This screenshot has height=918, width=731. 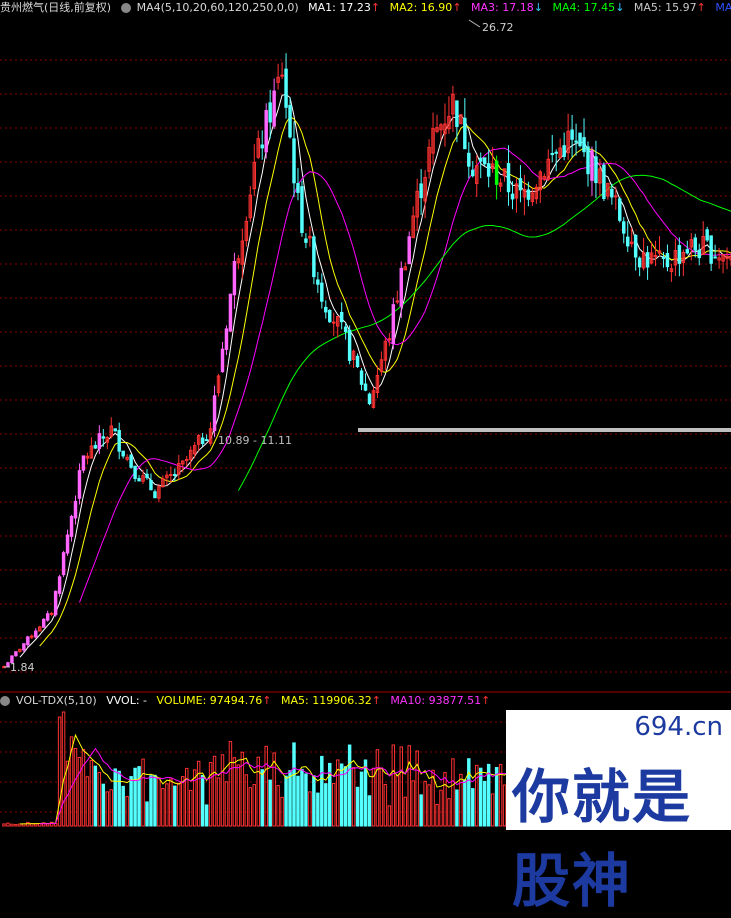 What do you see at coordinates (218, 7) in the screenshot?
I see `ma4-params: MA4(5,10,20,60,120,250,0,0)` at bounding box center [218, 7].